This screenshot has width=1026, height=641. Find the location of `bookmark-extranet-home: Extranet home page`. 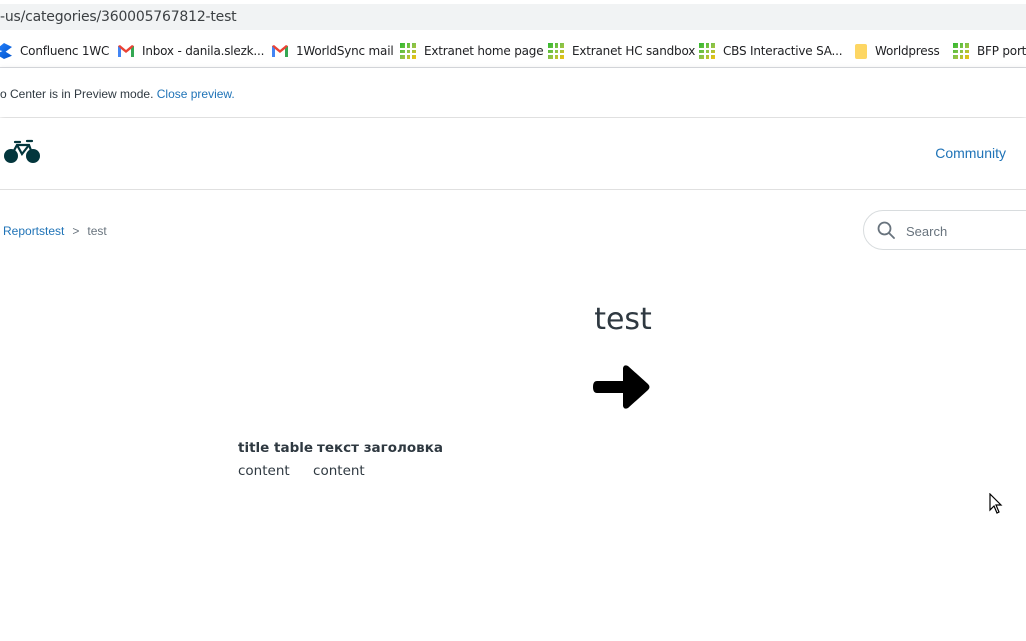

bookmark-extranet-home: Extranet home page is located at coordinates (472, 51).